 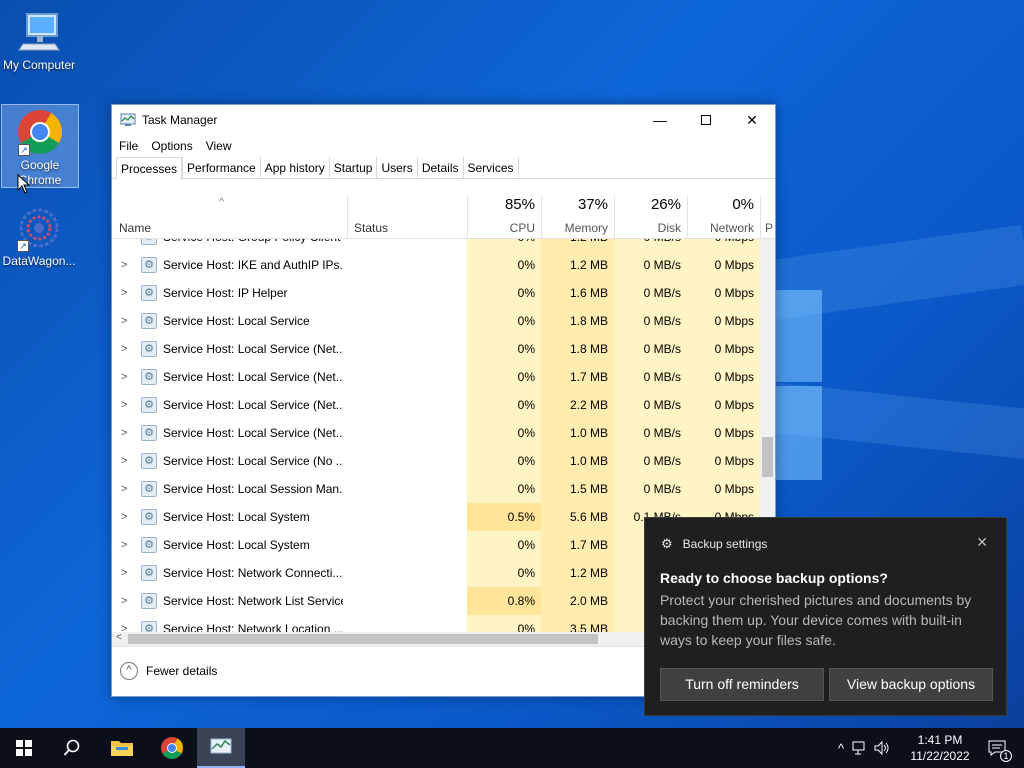 What do you see at coordinates (706, 120) in the screenshot?
I see `maximize-button` at bounding box center [706, 120].